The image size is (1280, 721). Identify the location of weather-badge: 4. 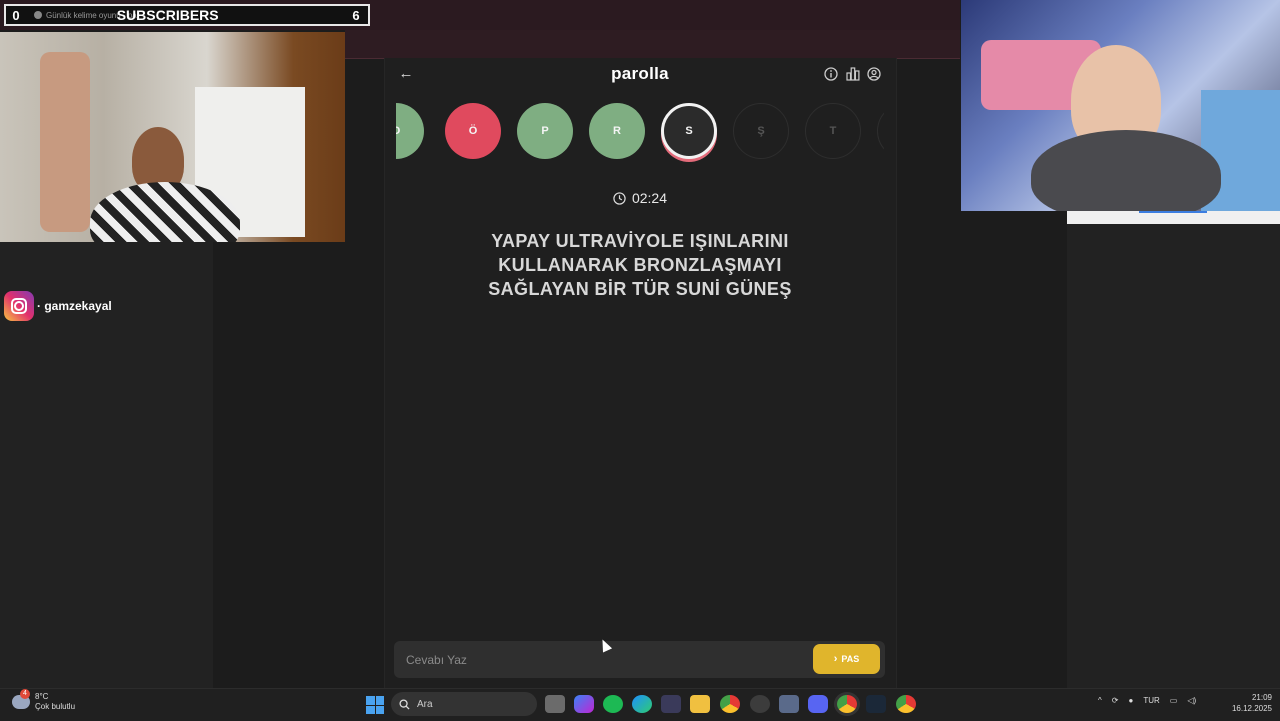
(25, 694).